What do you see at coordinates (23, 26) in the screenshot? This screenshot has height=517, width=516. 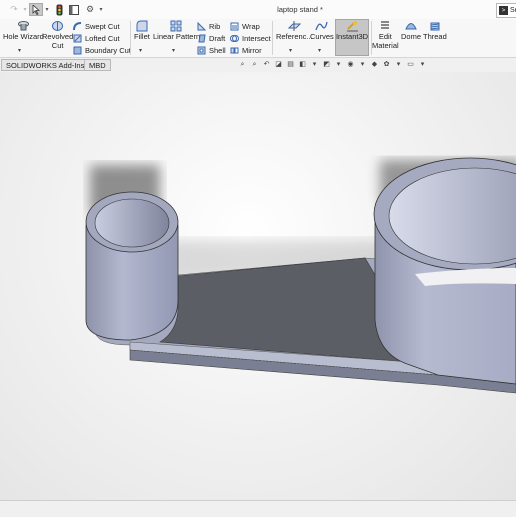 I see `hole-wizard-icon` at bounding box center [23, 26].